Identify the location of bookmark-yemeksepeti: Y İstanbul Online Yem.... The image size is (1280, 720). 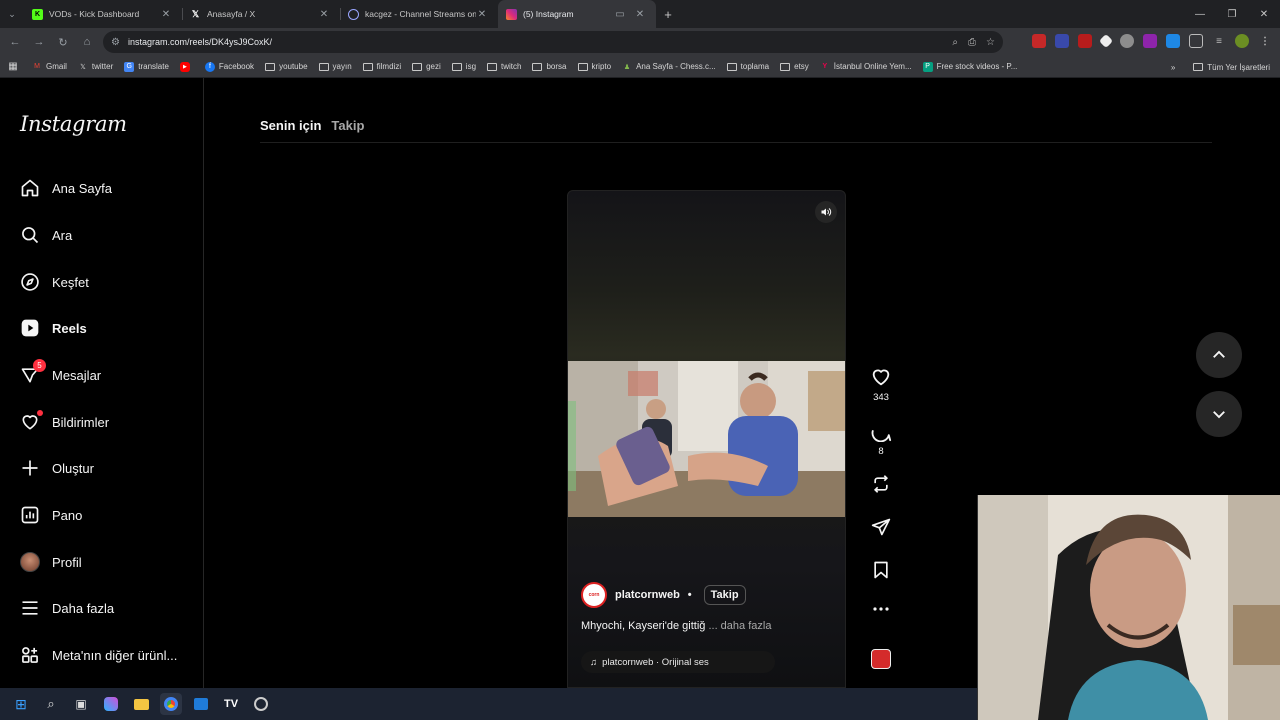
(865, 67).